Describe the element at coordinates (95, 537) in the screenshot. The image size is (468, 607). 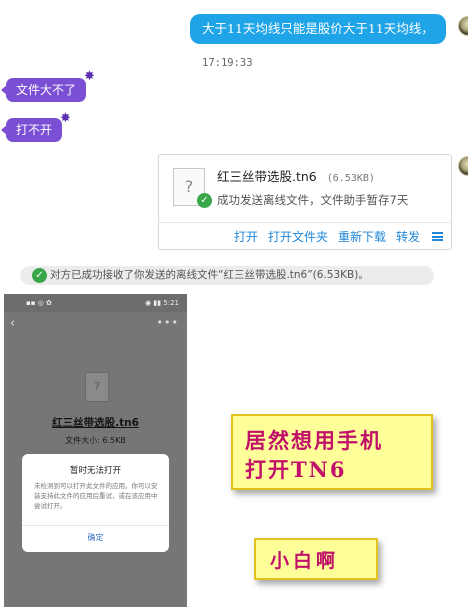
I see `dialog-confirm-button: 确定` at that location.